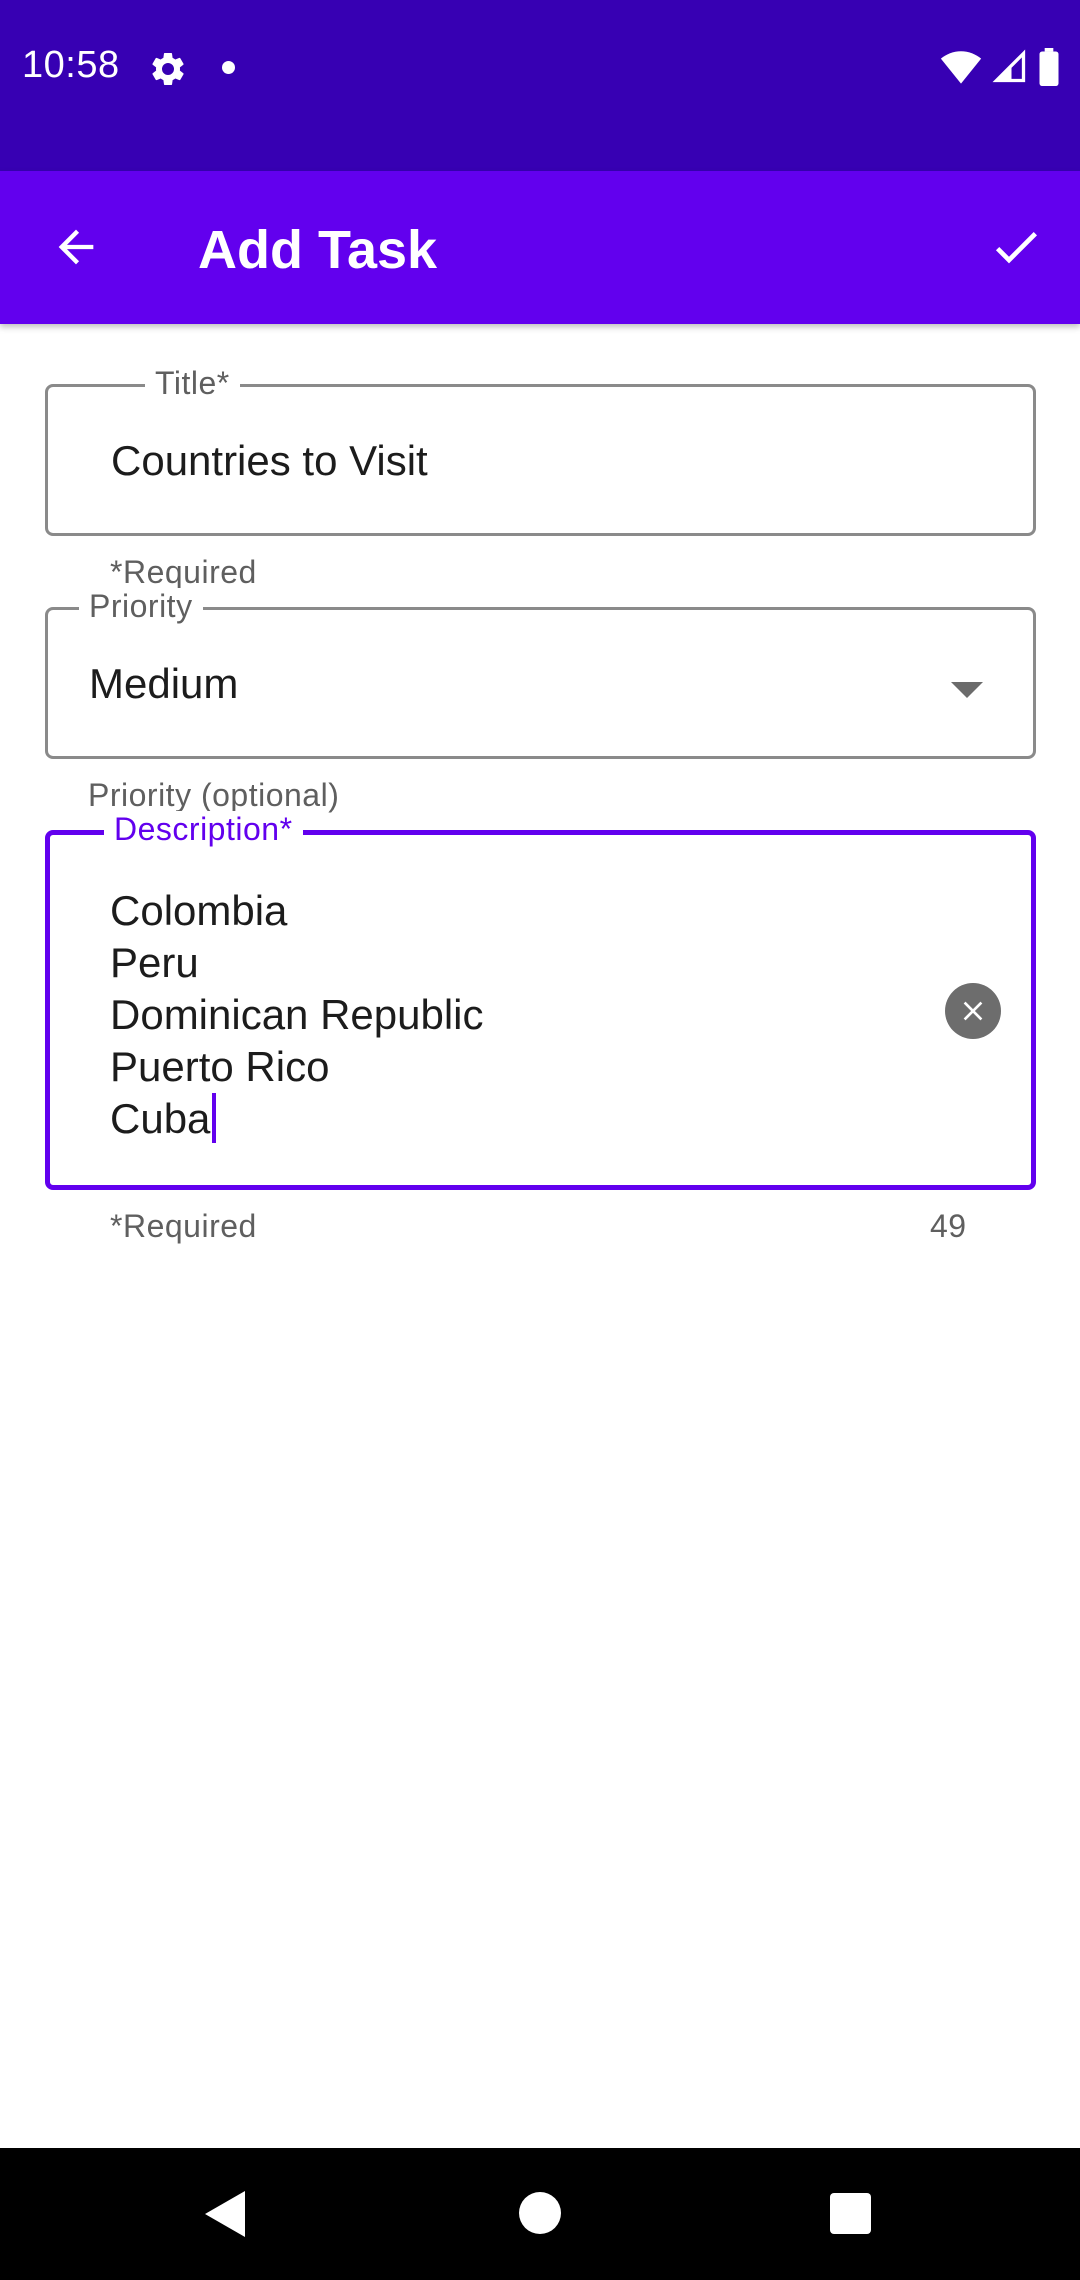  I want to click on priority-dropdown: Priority Medium, so click(540, 673).